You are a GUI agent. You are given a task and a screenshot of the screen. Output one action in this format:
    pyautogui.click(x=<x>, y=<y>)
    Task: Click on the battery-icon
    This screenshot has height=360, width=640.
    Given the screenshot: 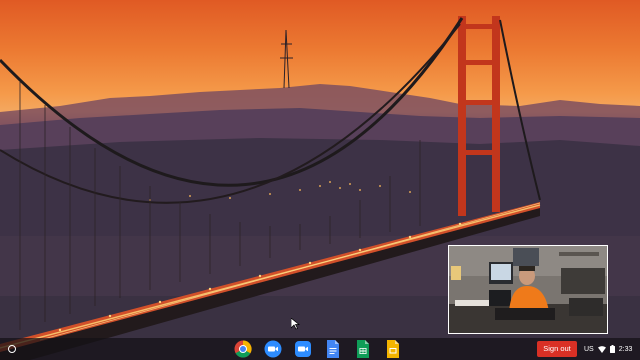 What is the action you would take?
    pyautogui.click(x=612, y=349)
    